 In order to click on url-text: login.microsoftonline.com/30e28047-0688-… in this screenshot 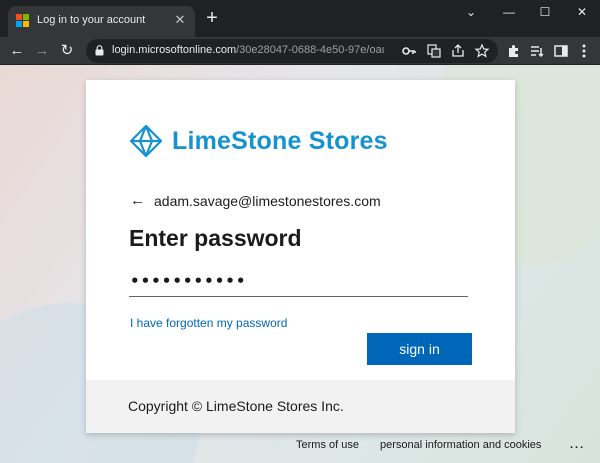, I will do `click(248, 50)`.